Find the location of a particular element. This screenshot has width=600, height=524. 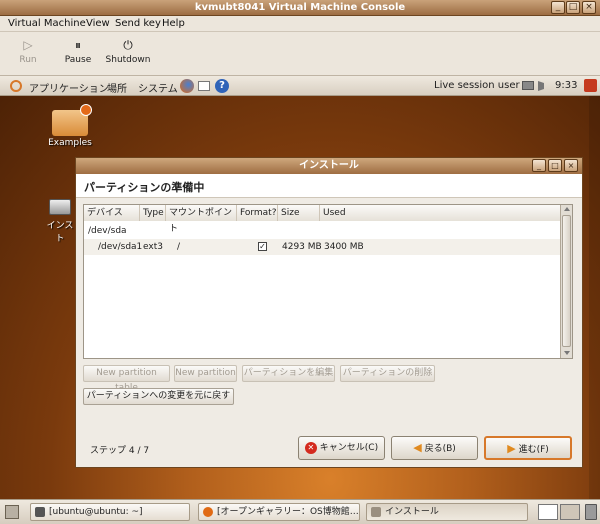

table-row: /dev/sda1 ext3 / ✓ 4293 MB 3400 MB is located at coordinates (322, 247).